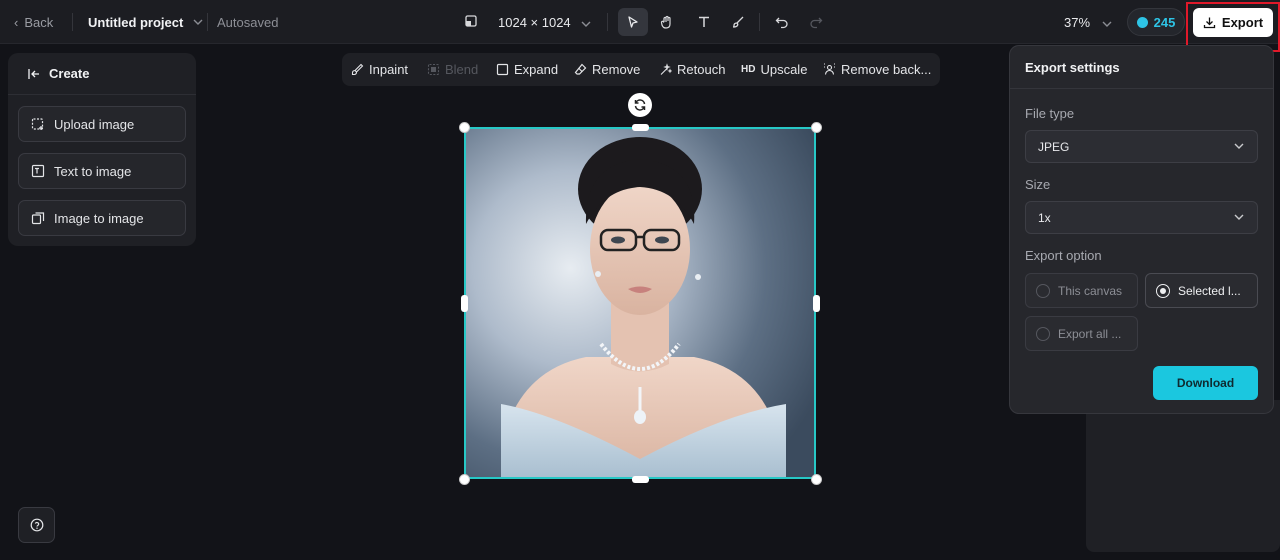 The height and width of the screenshot is (560, 1280). I want to click on project-title: Untitled project, so click(136, 22).